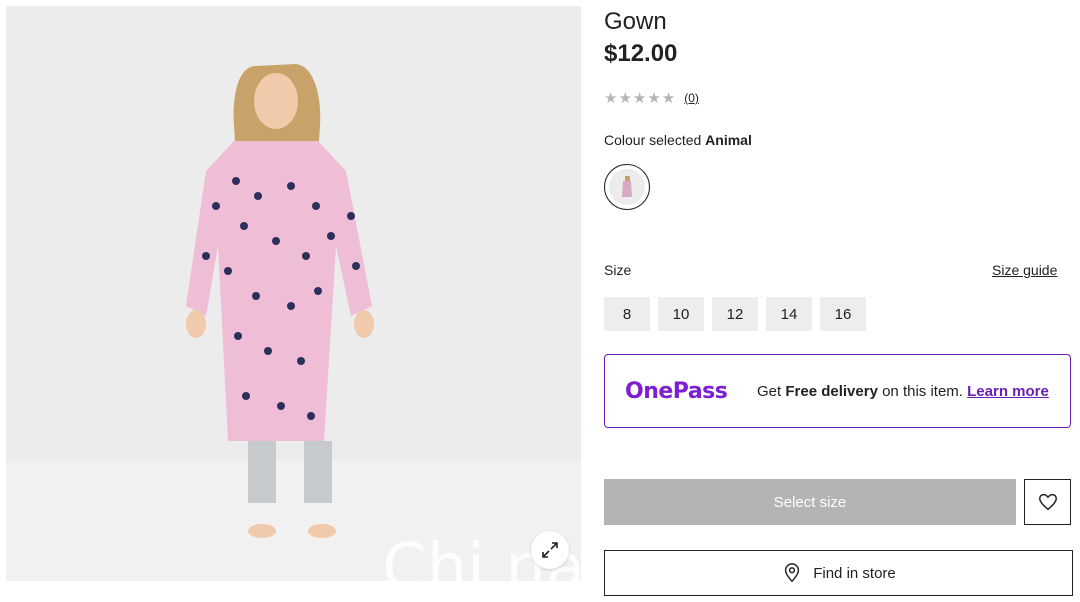 The height and width of the screenshot is (602, 1080). What do you see at coordinates (728, 140) in the screenshot?
I see `colour-value: Animal` at bounding box center [728, 140].